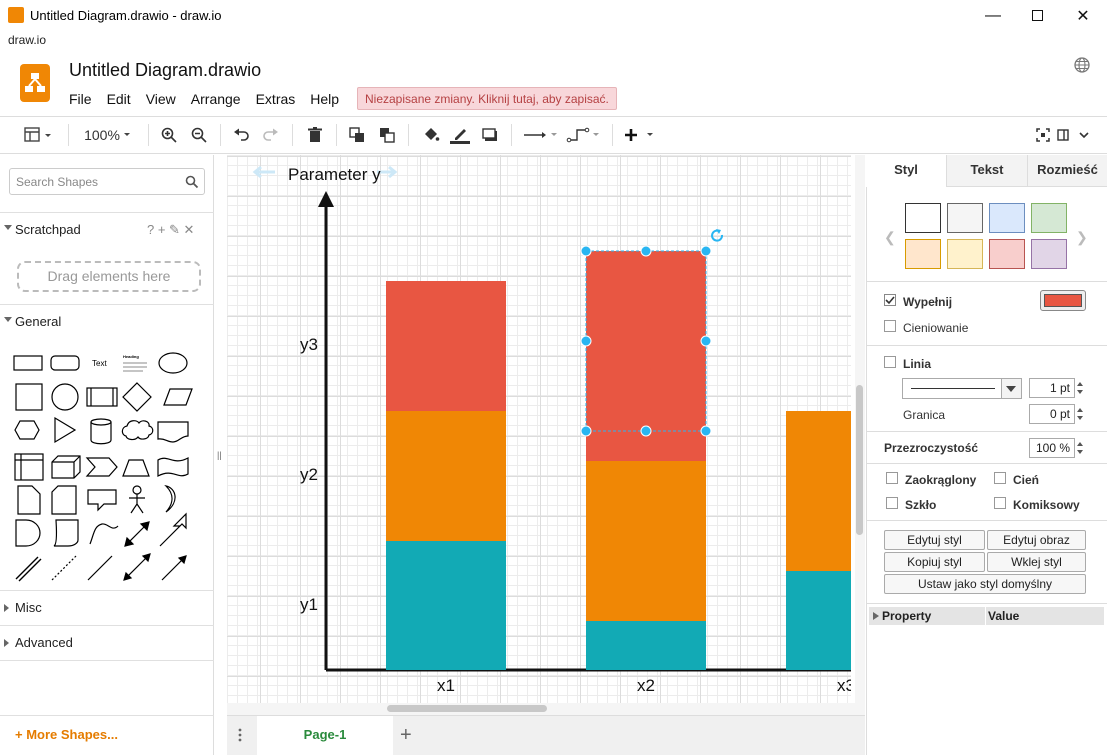 This screenshot has height=755, width=1107. Describe the element at coordinates (104, 534) in the screenshot. I see `curve-shape` at that location.